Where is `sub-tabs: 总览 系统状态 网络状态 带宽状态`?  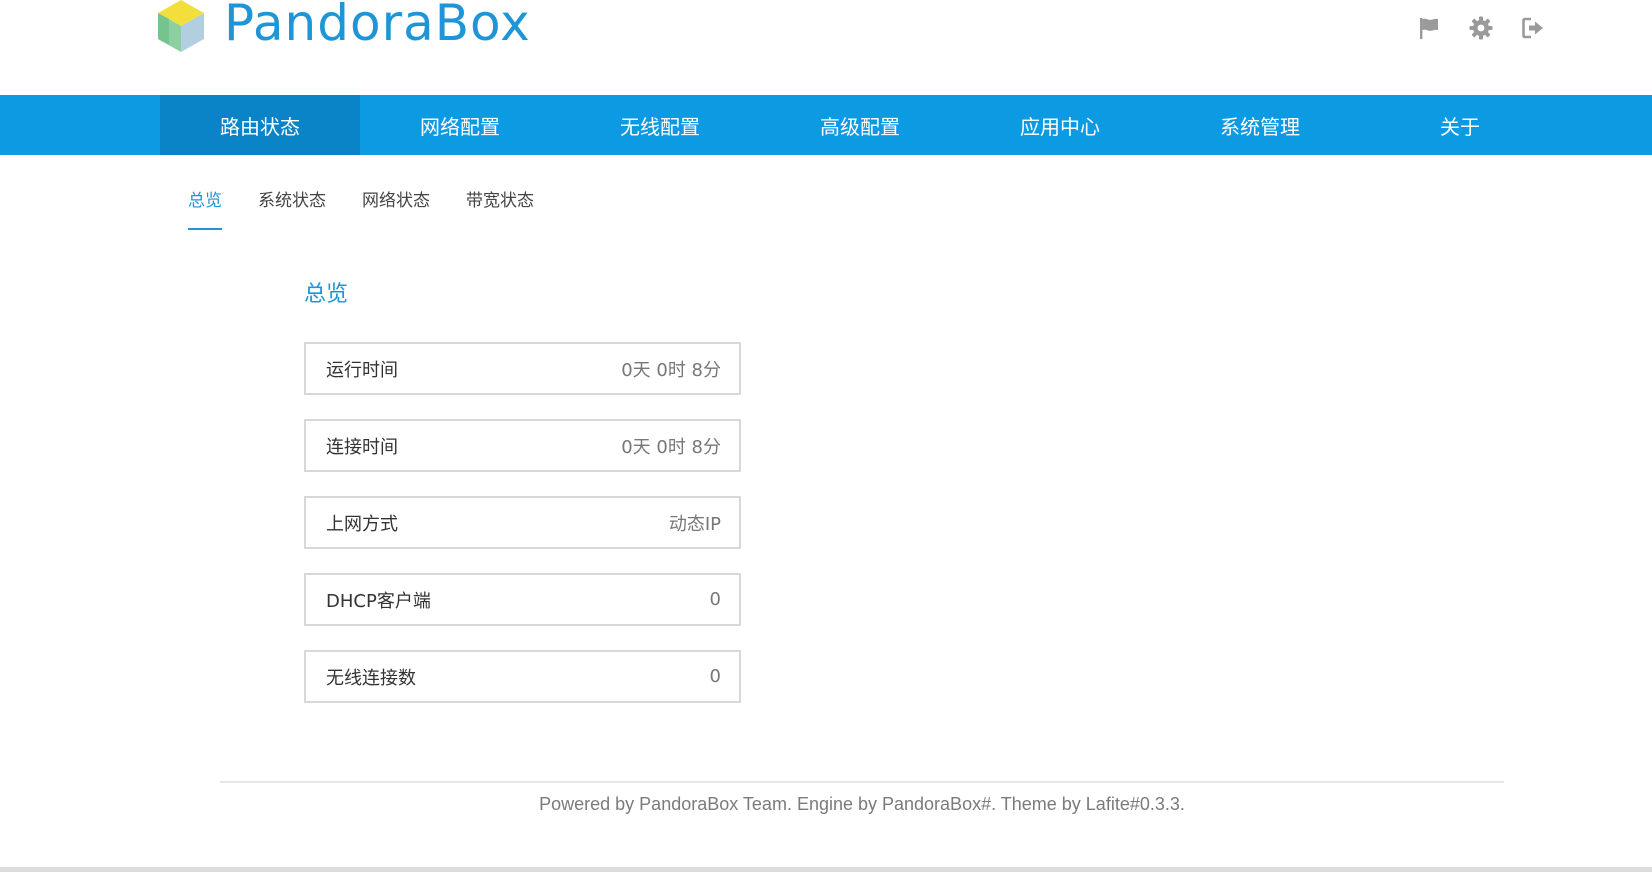
sub-tabs: 总览 系统状态 网络状态 带宽状态 is located at coordinates (379, 205).